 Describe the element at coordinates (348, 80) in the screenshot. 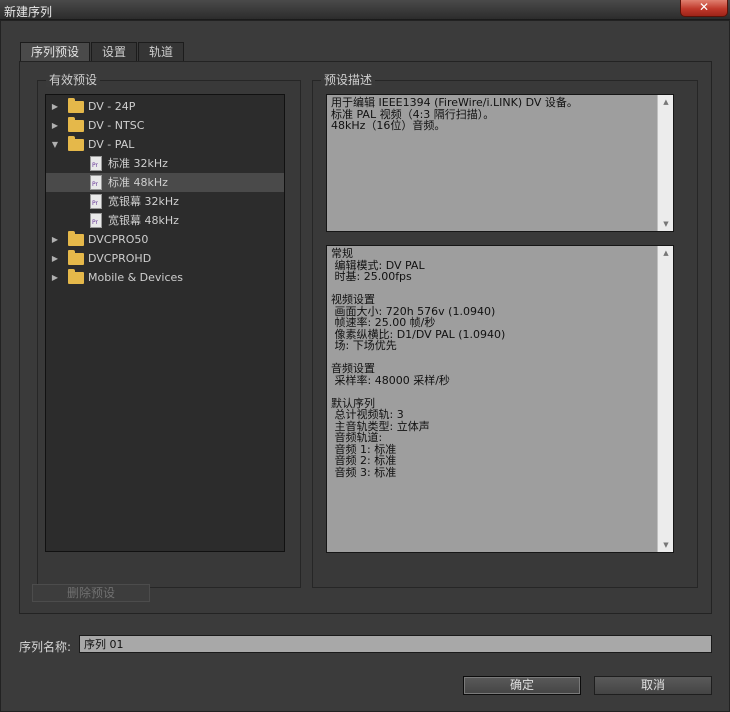

I see `preset-description-label: 预设描述` at that location.